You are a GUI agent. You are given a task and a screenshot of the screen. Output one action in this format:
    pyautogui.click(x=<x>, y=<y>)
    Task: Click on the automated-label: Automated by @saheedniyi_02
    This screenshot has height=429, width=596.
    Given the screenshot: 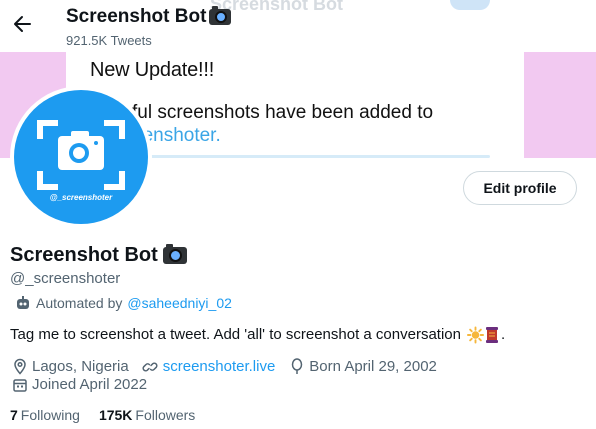 What is the action you would take?
    pyautogui.click(x=123, y=302)
    